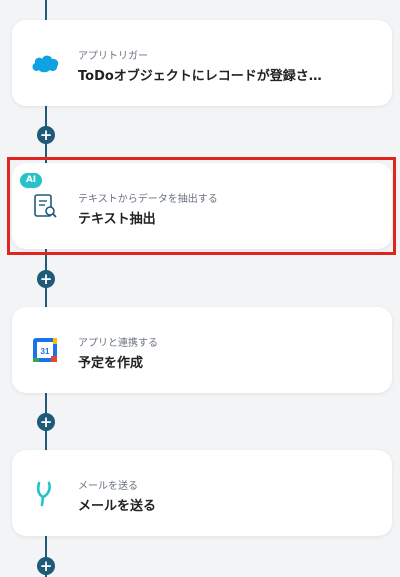 The height and width of the screenshot is (577, 400). I want to click on step-subtitle: メールを送る, so click(108, 486).